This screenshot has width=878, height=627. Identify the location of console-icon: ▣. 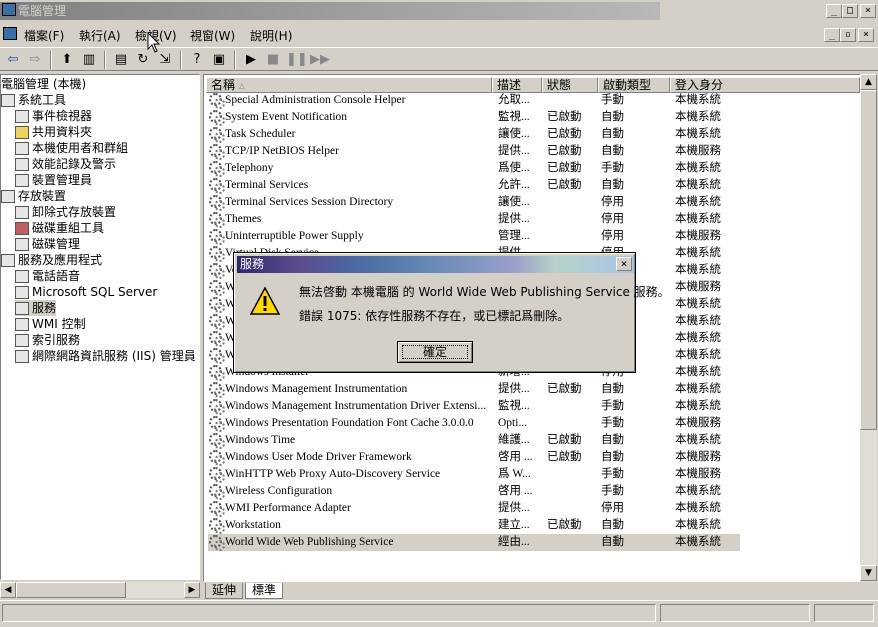
(219, 60).